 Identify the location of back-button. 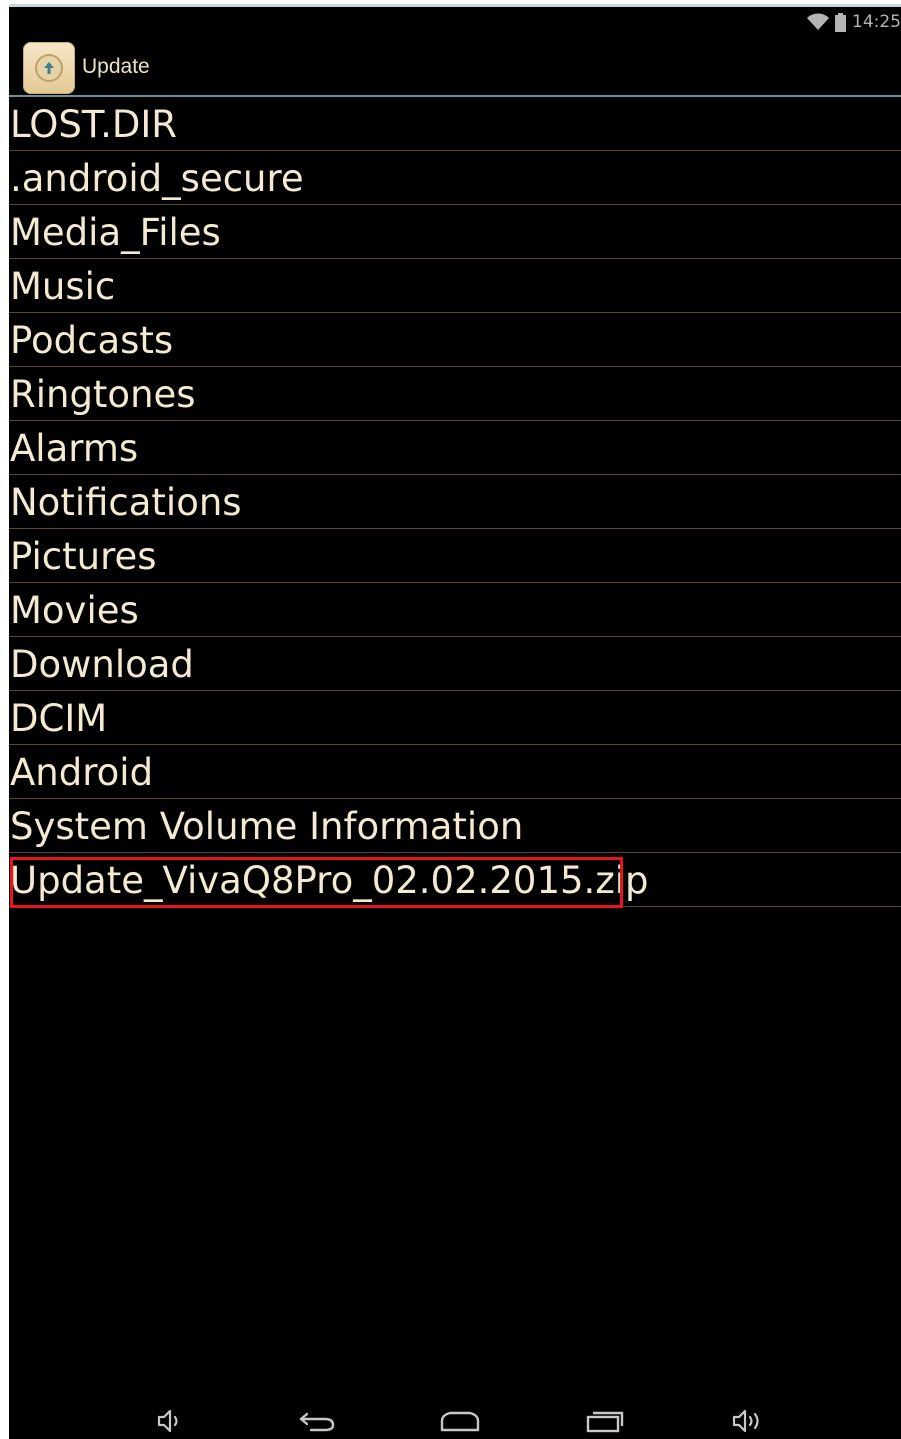
(317, 1421).